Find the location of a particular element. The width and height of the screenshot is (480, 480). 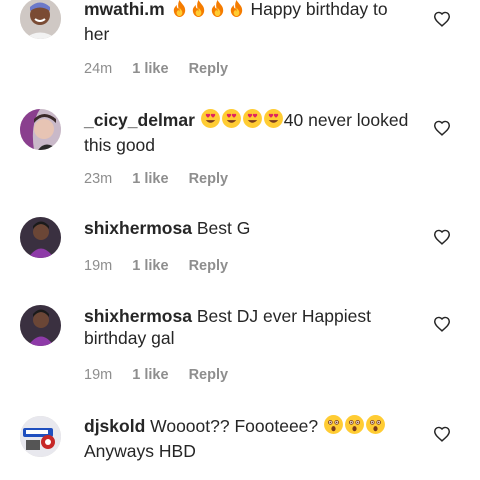

comment-body-continued: Anyways HBD is located at coordinates (140, 451).